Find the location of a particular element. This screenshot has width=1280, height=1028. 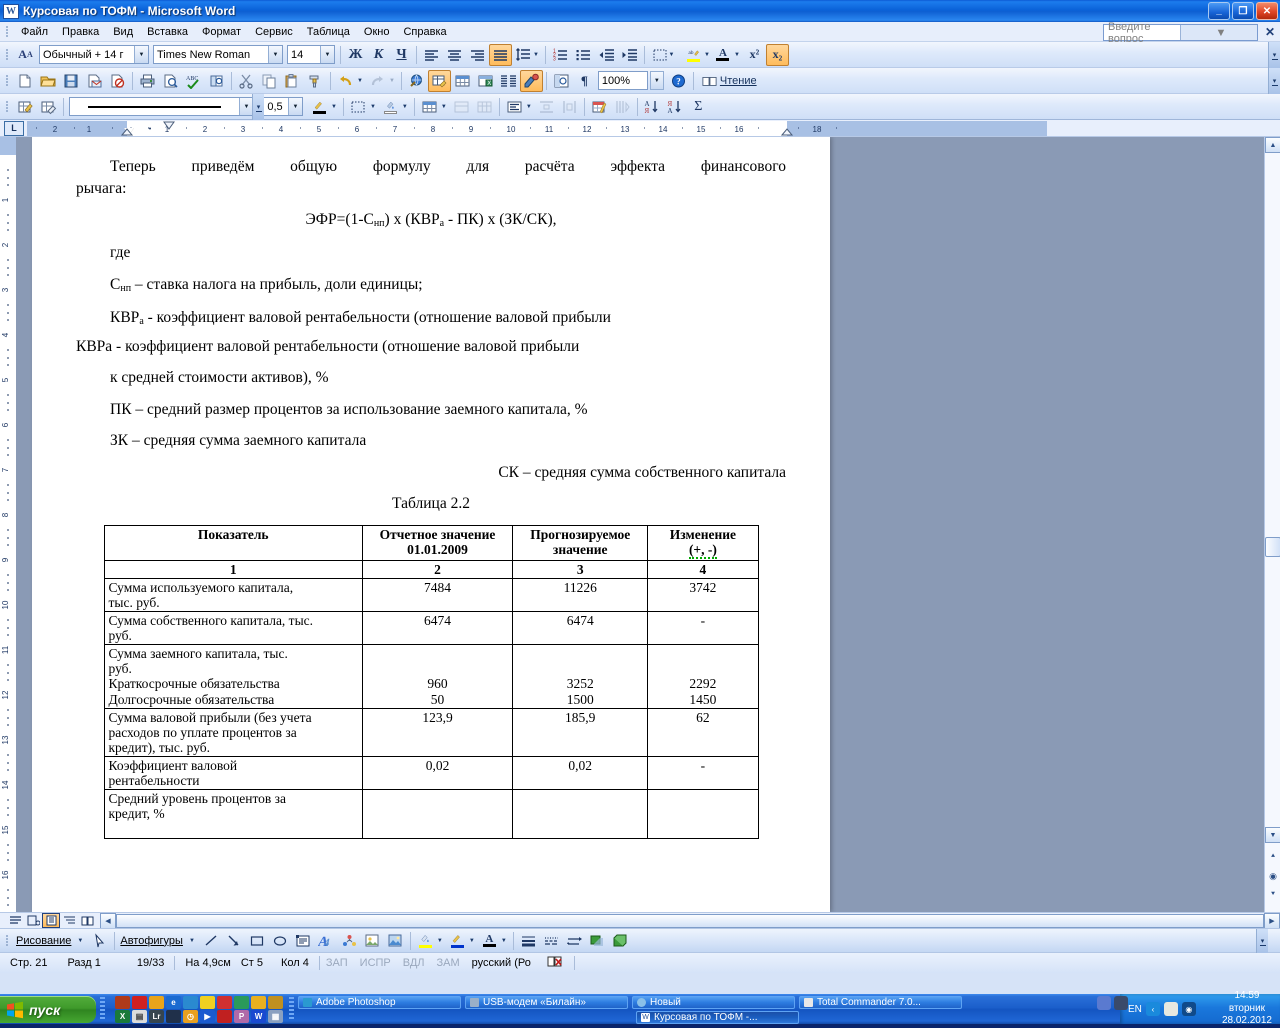

volume-mute-icon is located at coordinates (1121, 1003).